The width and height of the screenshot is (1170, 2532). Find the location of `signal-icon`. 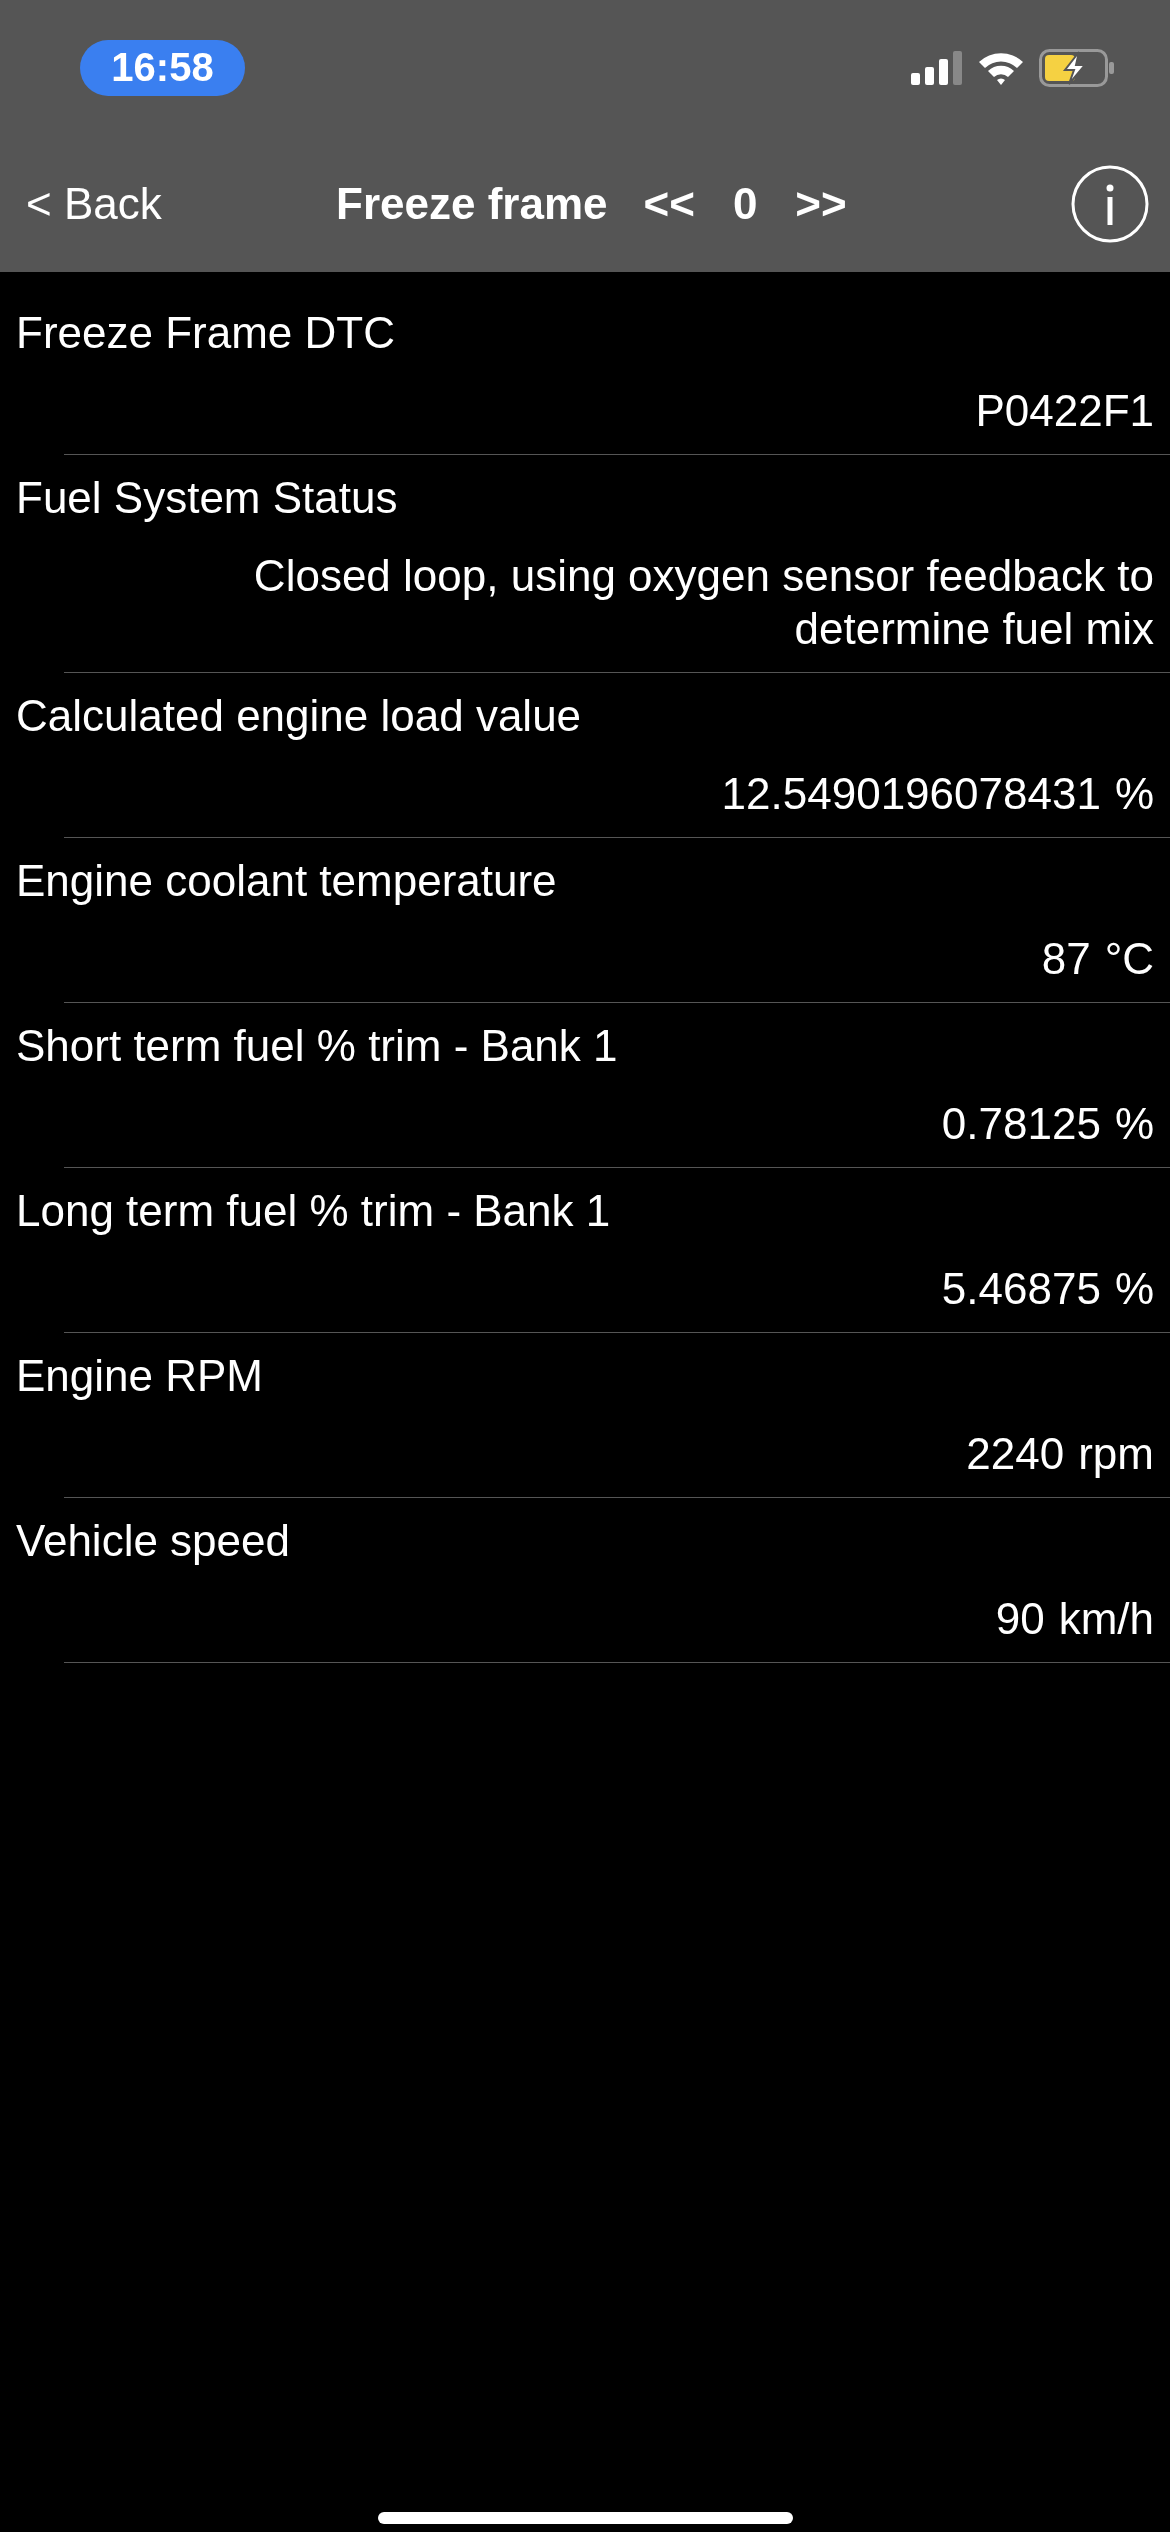

signal-icon is located at coordinates (937, 67).